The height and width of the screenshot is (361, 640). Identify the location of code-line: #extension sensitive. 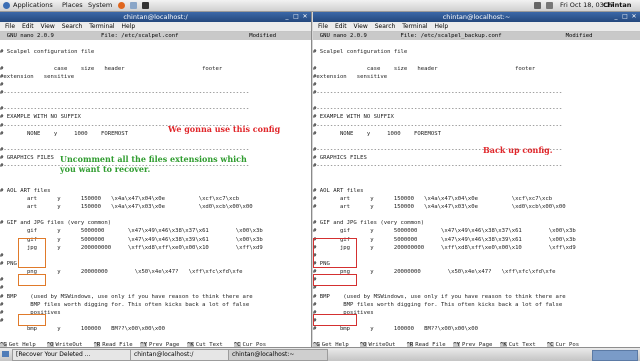
(37, 76).